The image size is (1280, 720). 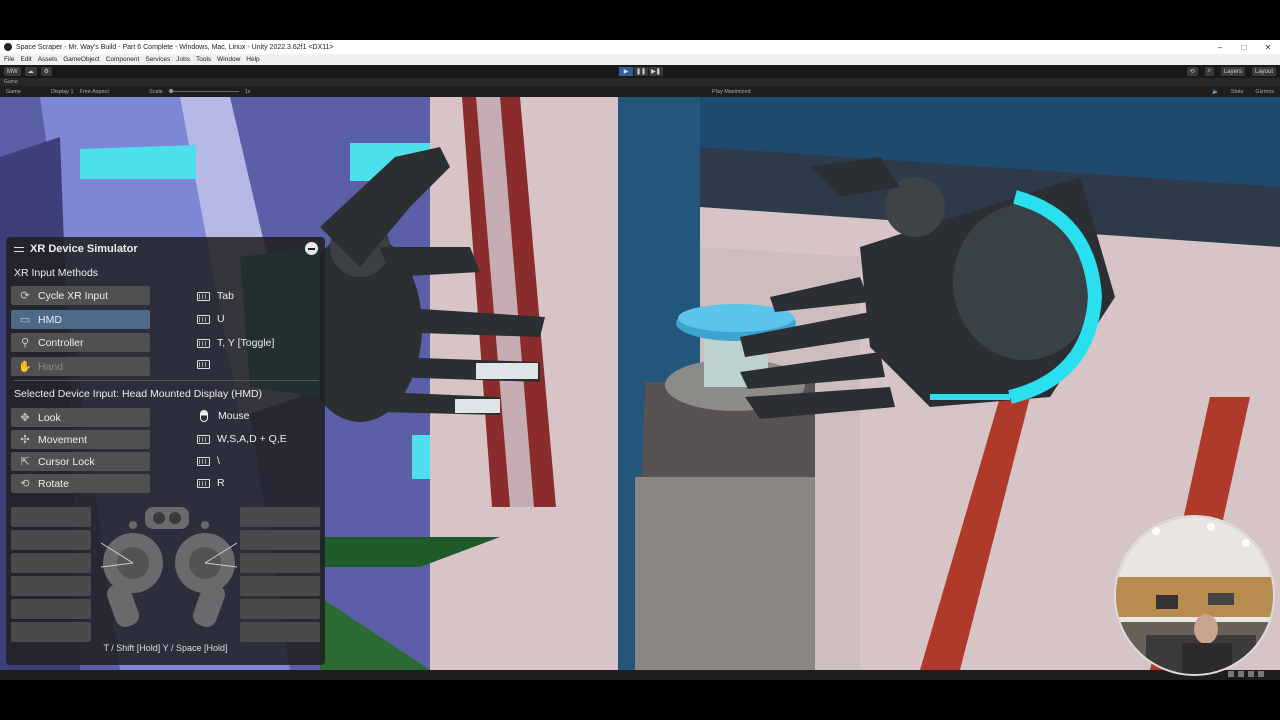 What do you see at coordinates (218, 461) in the screenshot?
I see `cursor-lock-key-label: \` at bounding box center [218, 461].